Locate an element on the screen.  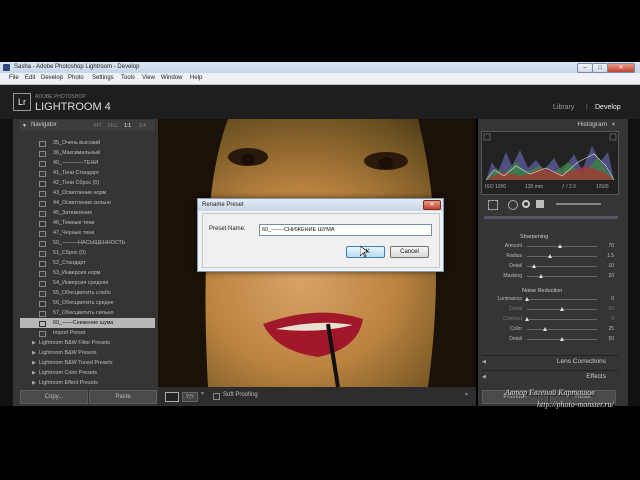
slider-row: Radius 1,5 is located at coordinates (550, 256).